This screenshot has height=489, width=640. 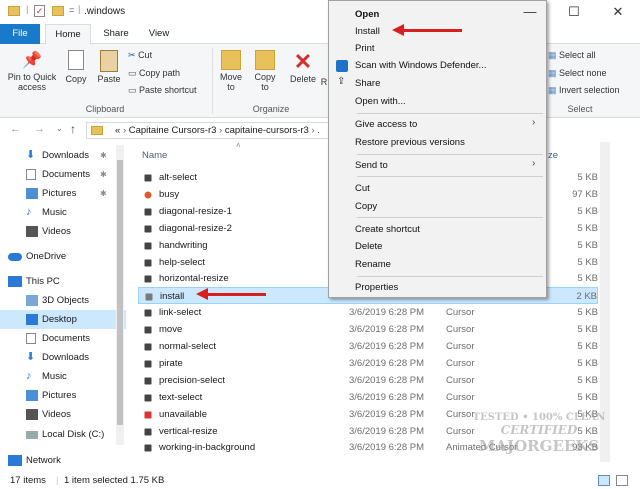 I want to click on drive-icon, so click(x=32, y=435).